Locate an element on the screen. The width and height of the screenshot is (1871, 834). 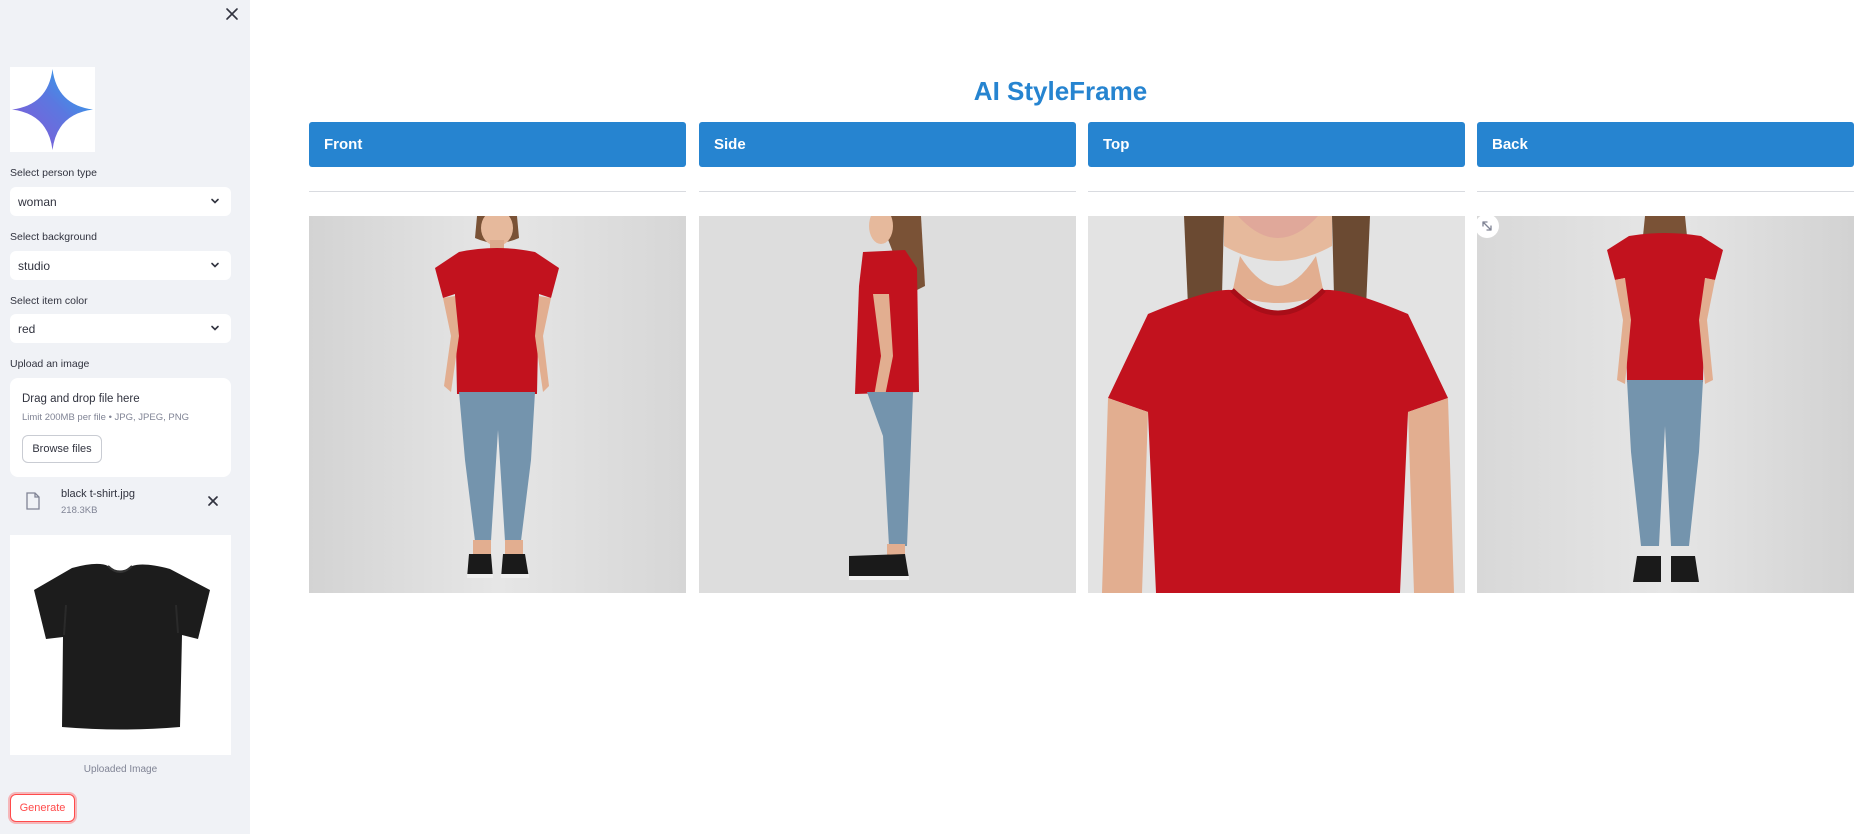
item-color-select: red is located at coordinates (120, 328).